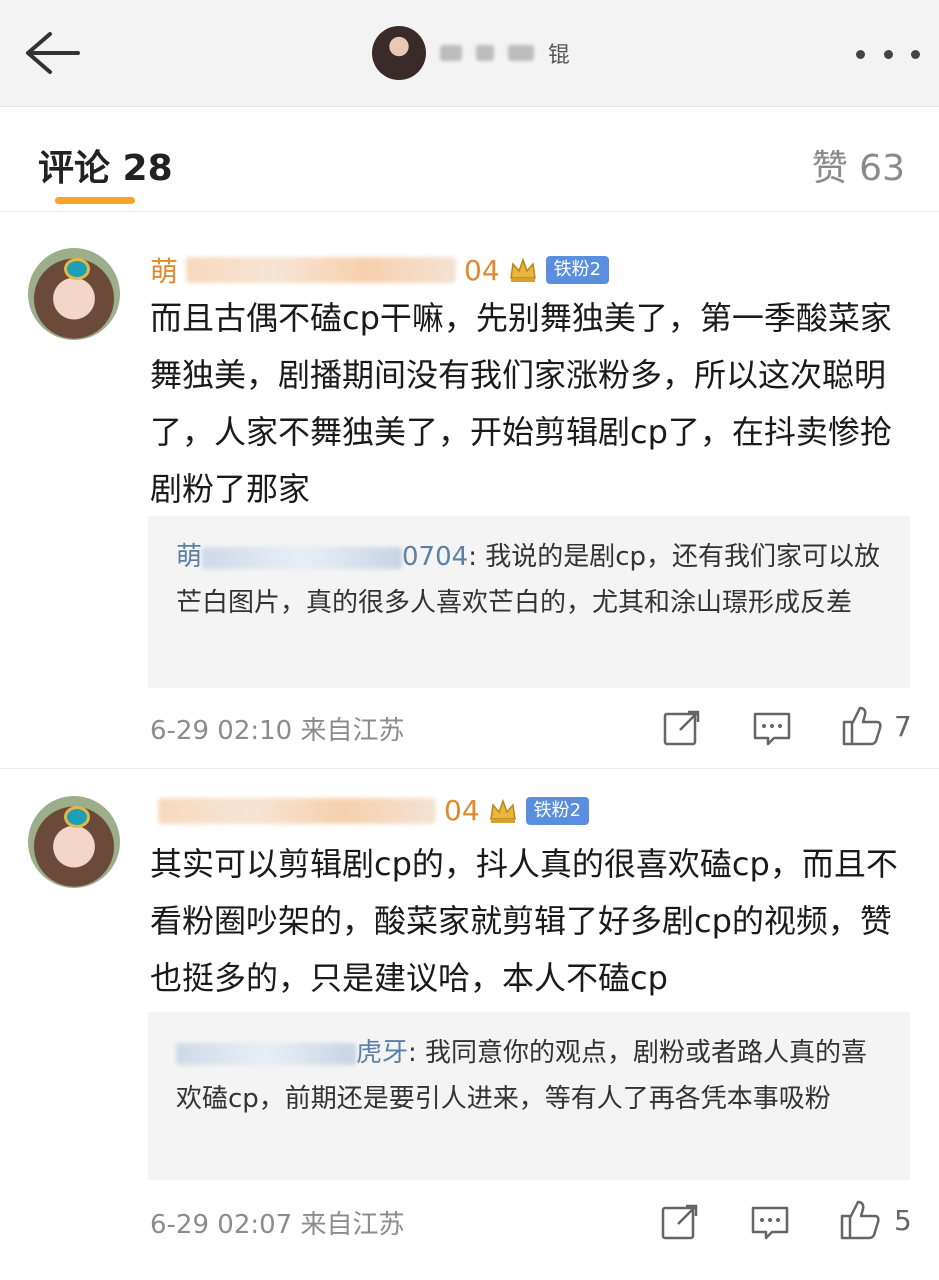  Describe the element at coordinates (903, 726) in the screenshot. I see `like-count: 7` at that location.